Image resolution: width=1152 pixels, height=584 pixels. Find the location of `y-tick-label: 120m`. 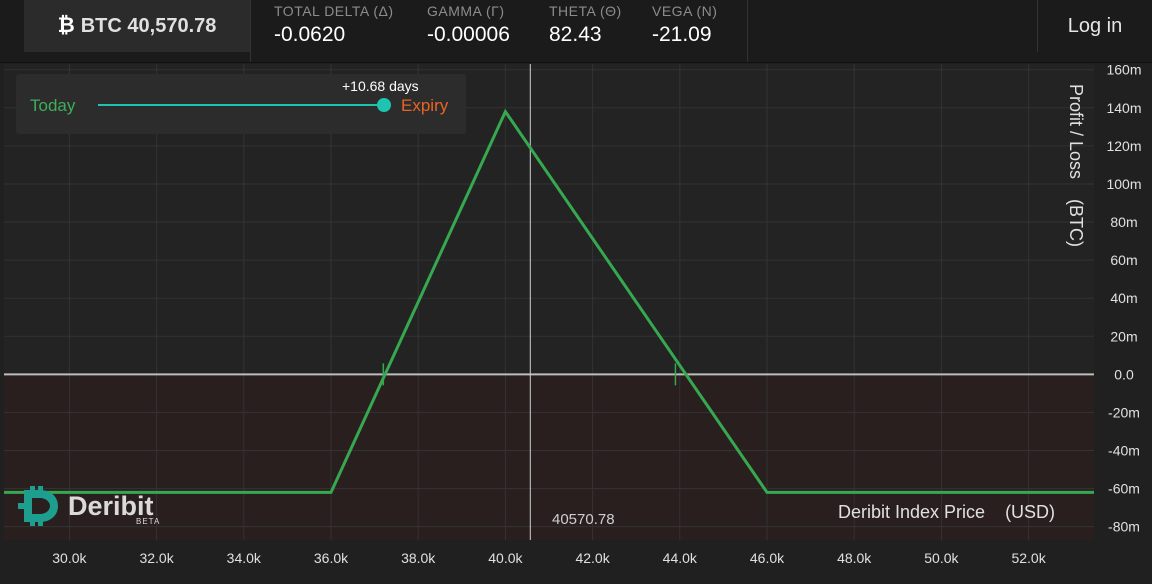

y-tick-label: 120m is located at coordinates (1123, 146).